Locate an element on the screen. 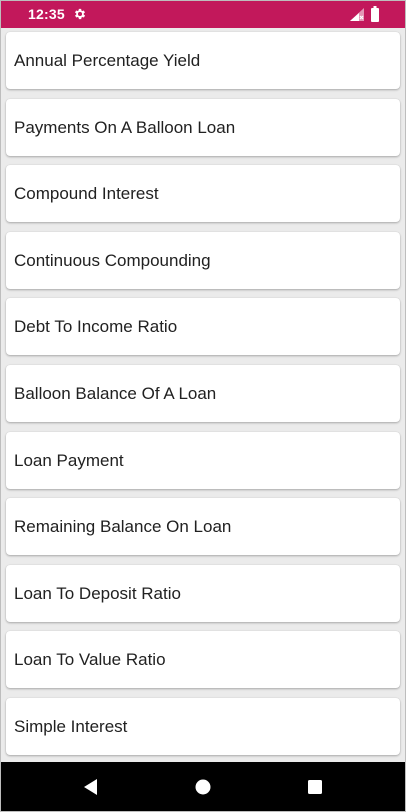  signal-icon is located at coordinates (357, 14).